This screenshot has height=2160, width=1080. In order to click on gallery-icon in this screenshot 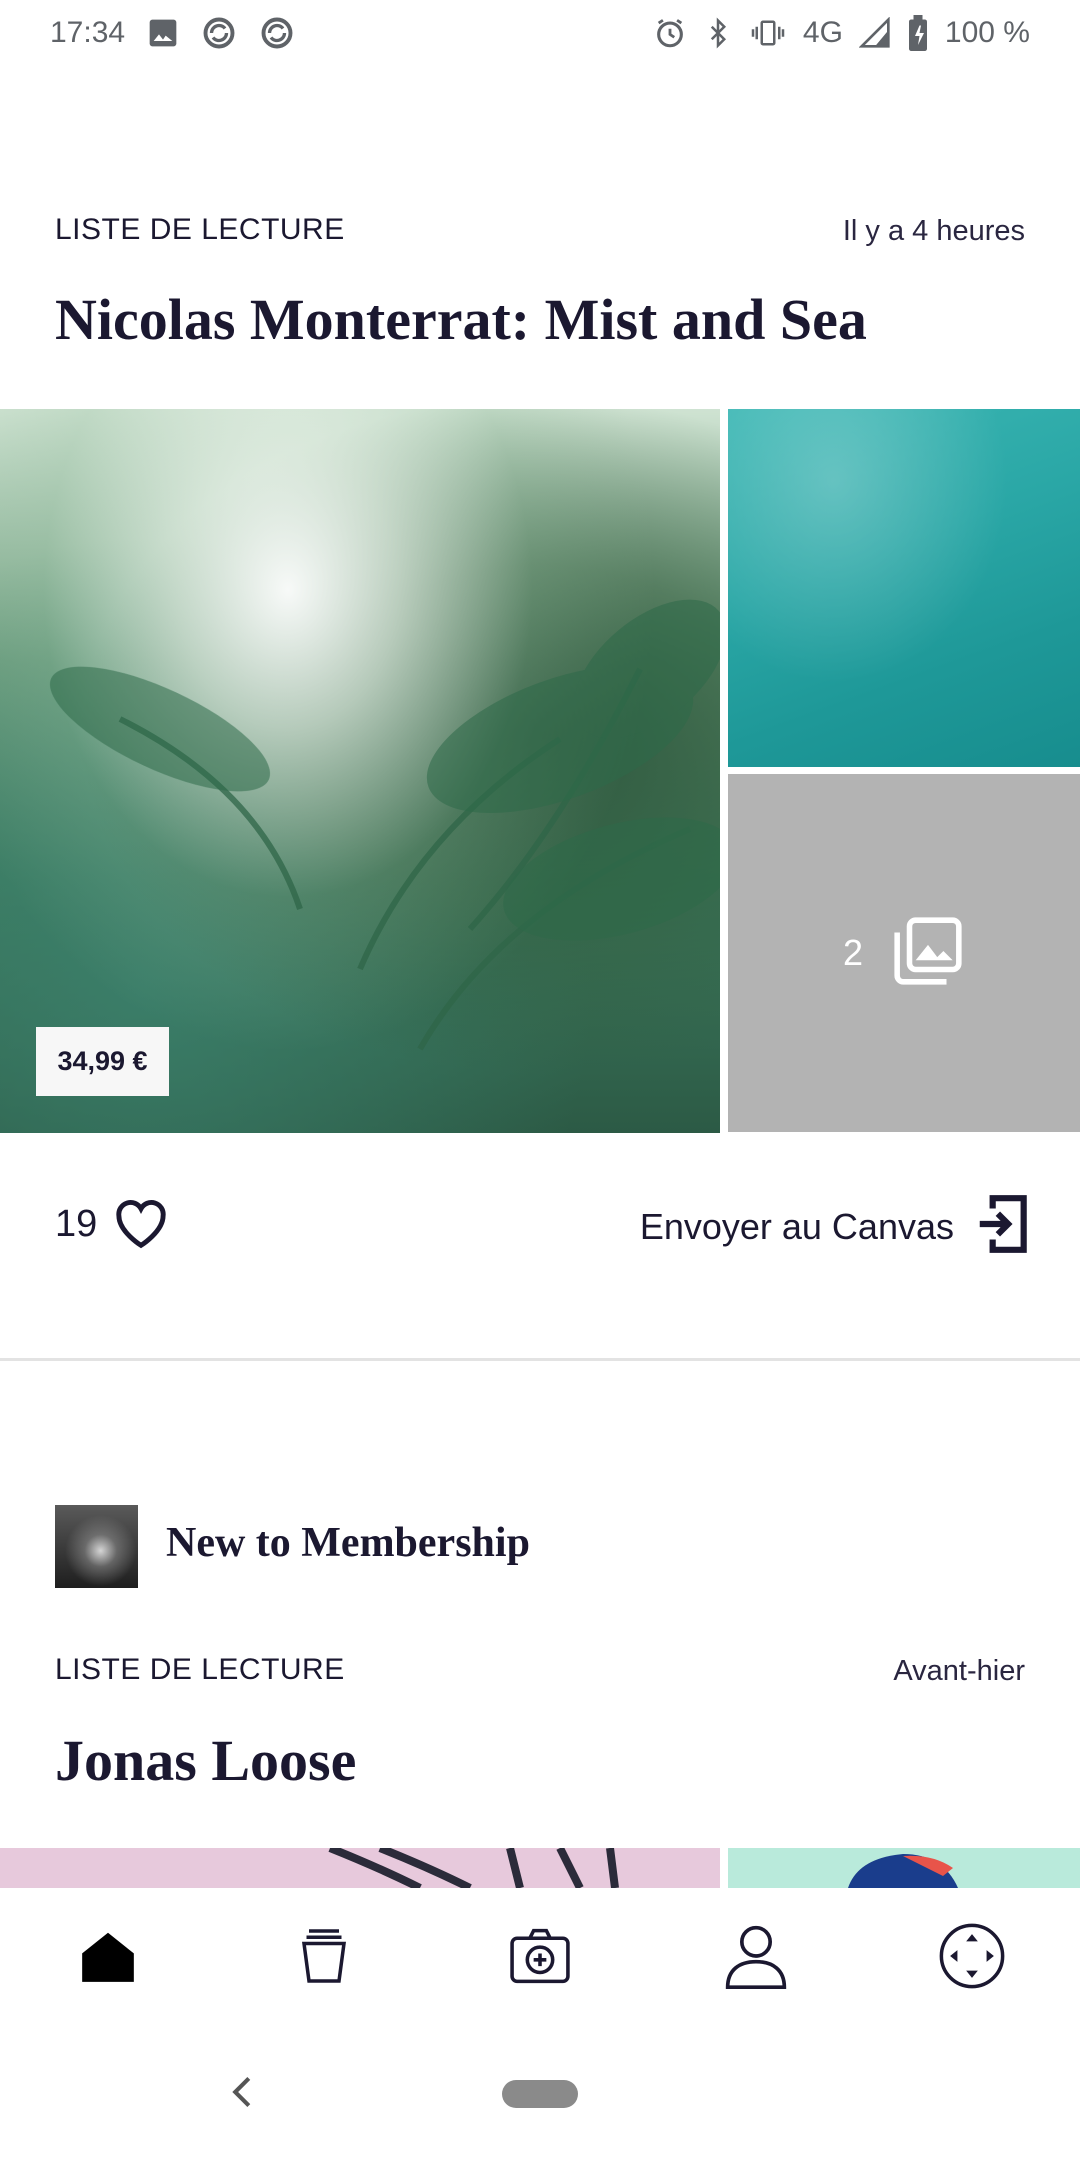, I will do `click(928, 953)`.